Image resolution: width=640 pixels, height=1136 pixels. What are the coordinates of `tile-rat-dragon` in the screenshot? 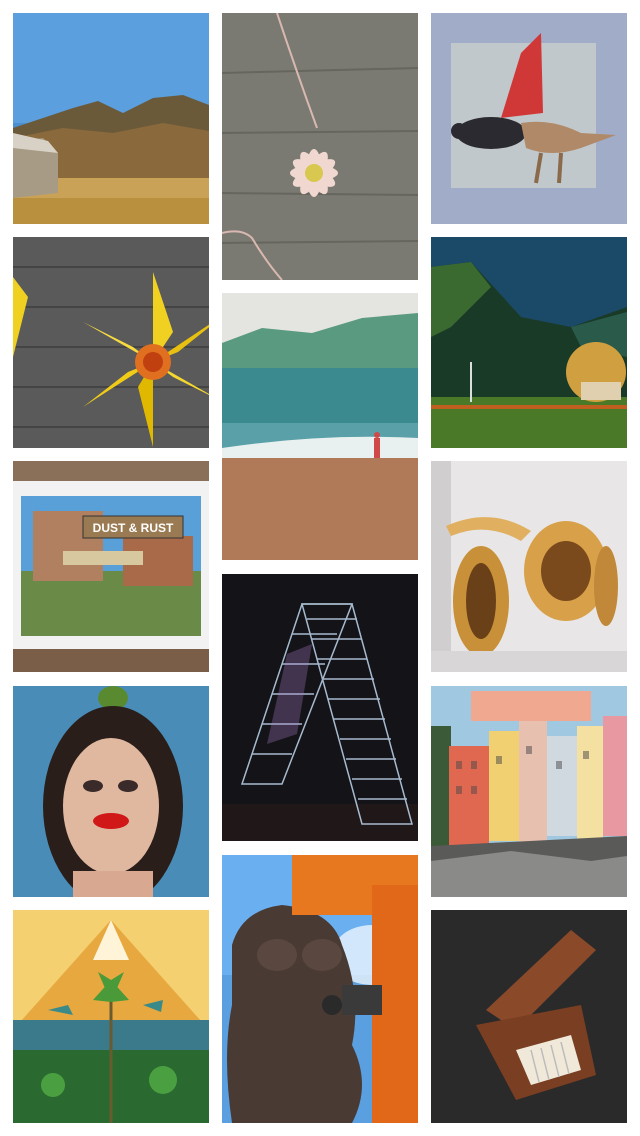 It's located at (529, 118).